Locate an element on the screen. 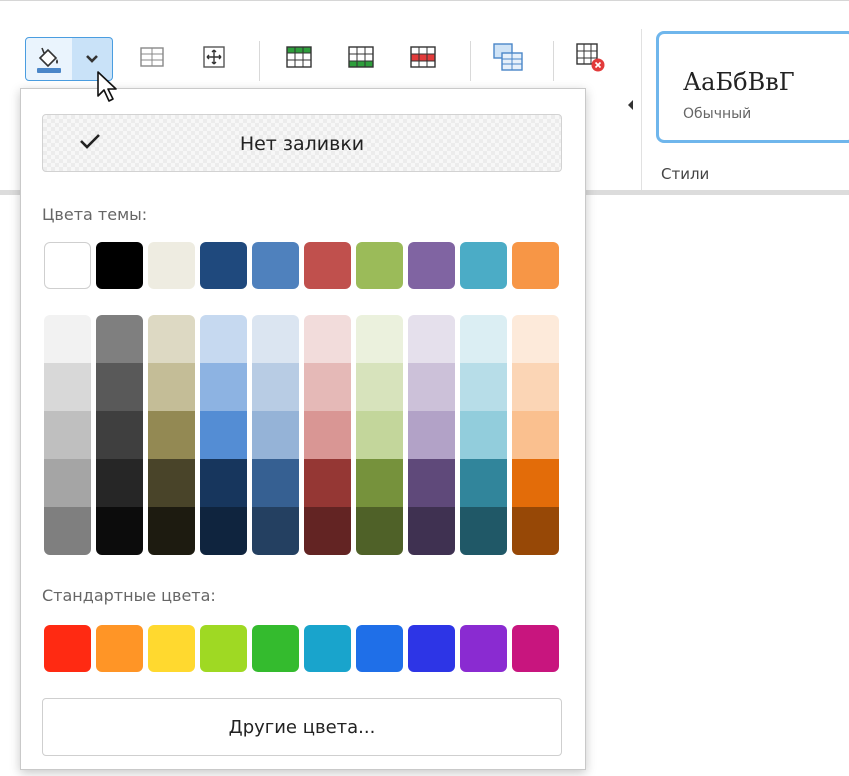 This screenshot has height=776, width=849. cell-borders-button is located at coordinates (152, 57).